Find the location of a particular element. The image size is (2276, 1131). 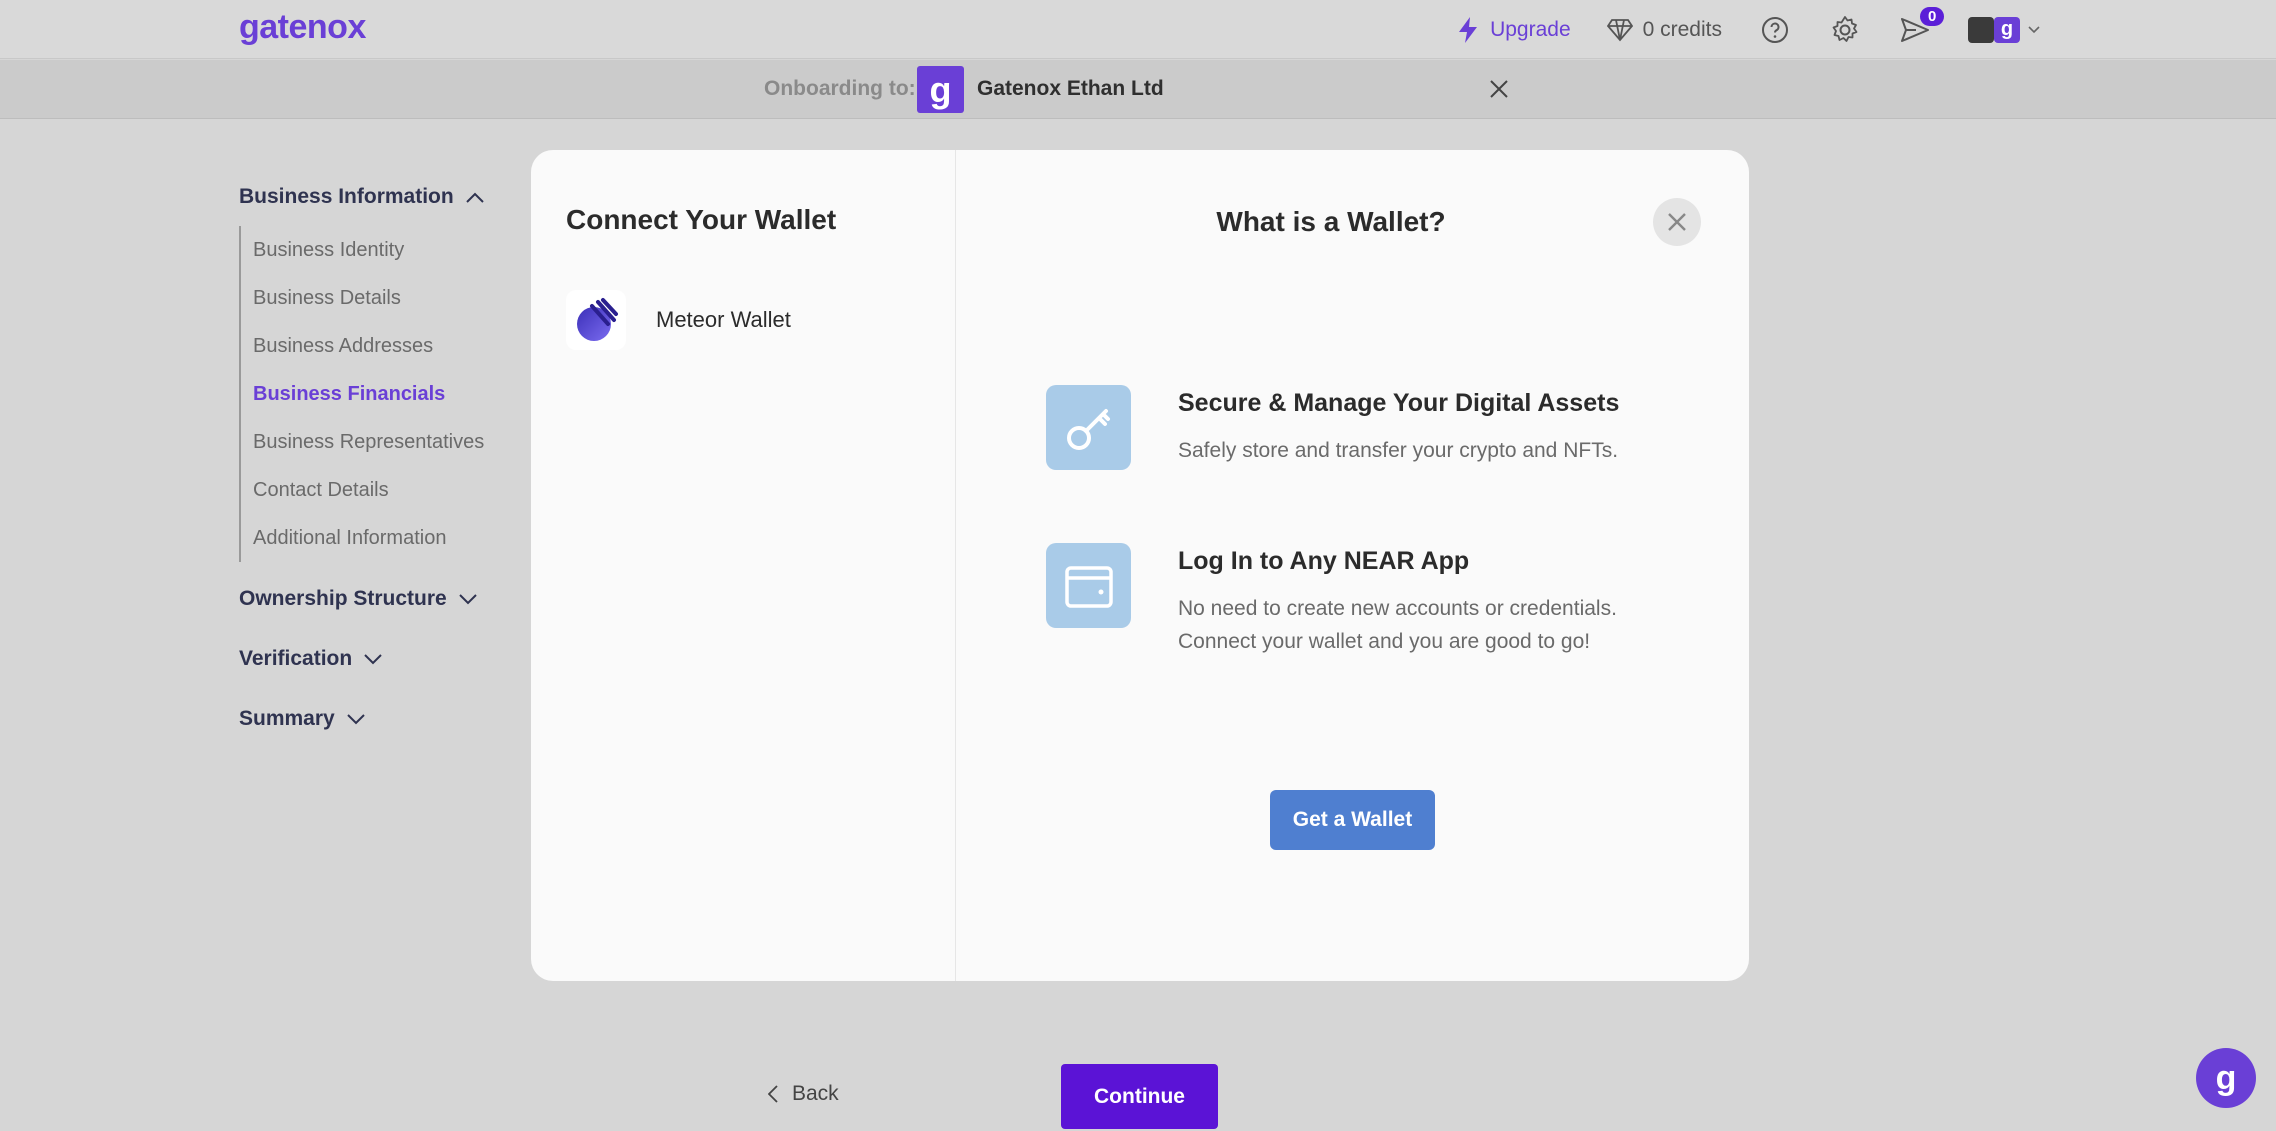

wallet-name: Meteor Wallet is located at coordinates (723, 319).